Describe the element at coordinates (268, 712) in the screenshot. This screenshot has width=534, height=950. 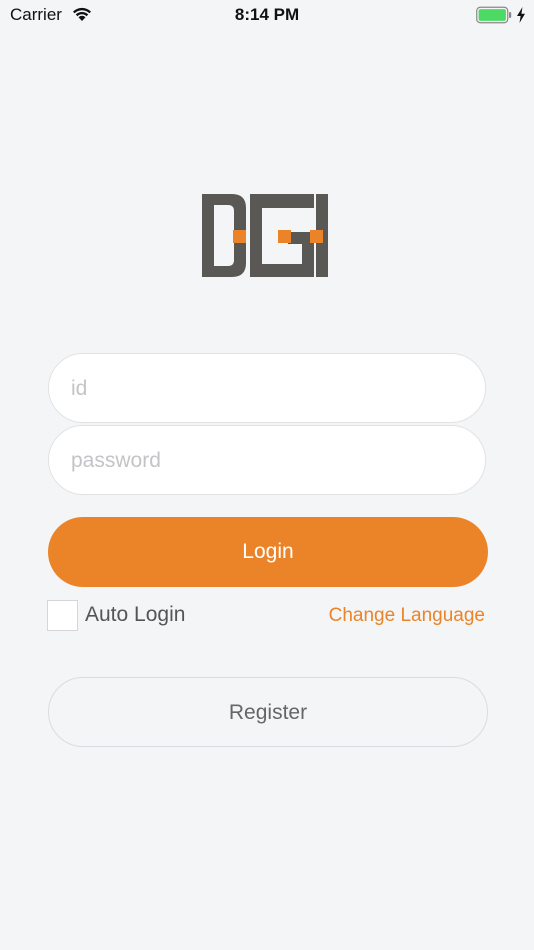
I see `register-button: Register` at that location.